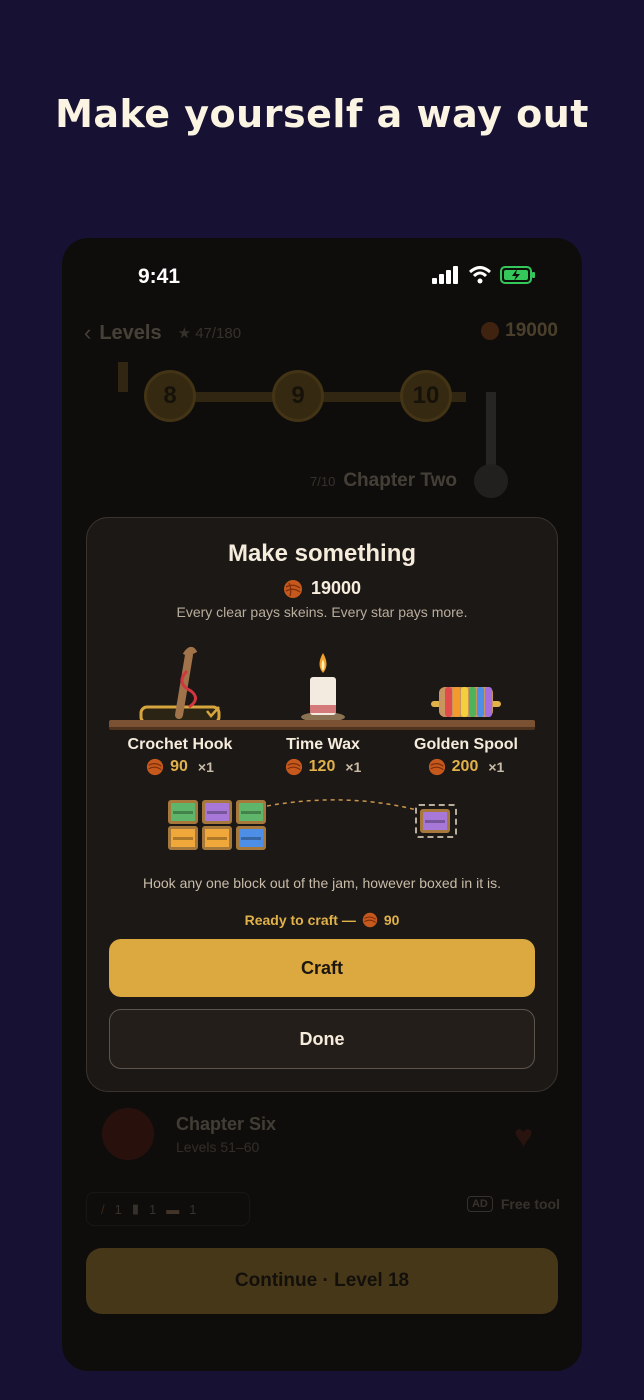  What do you see at coordinates (118, 1209) in the screenshot?
I see `hook-count: 1` at bounding box center [118, 1209].